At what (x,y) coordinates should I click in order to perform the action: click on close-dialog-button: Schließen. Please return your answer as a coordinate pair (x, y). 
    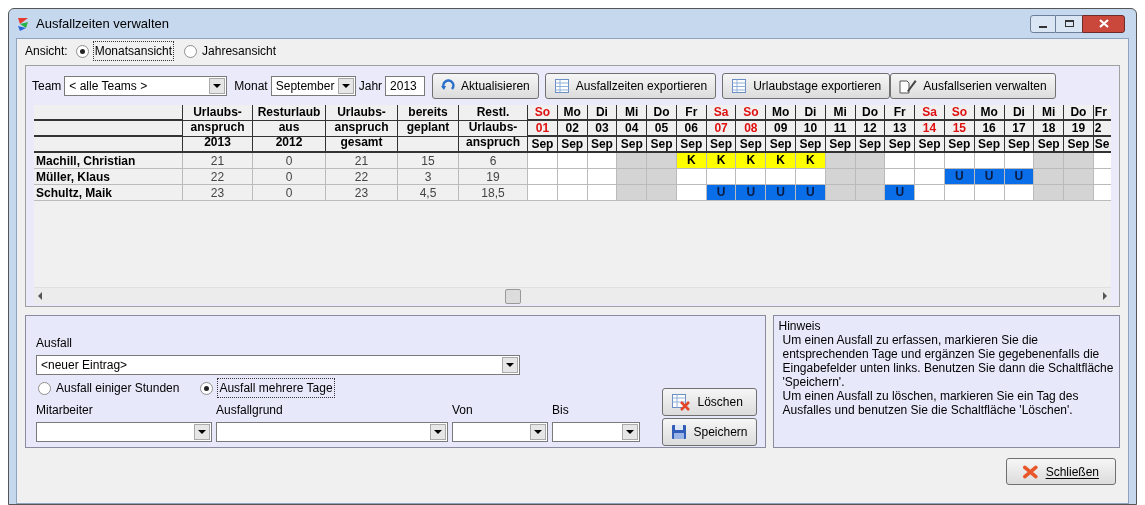
    Looking at the image, I should click on (1061, 471).